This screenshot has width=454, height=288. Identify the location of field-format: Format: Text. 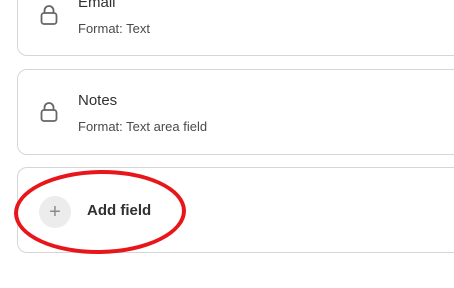
(114, 28).